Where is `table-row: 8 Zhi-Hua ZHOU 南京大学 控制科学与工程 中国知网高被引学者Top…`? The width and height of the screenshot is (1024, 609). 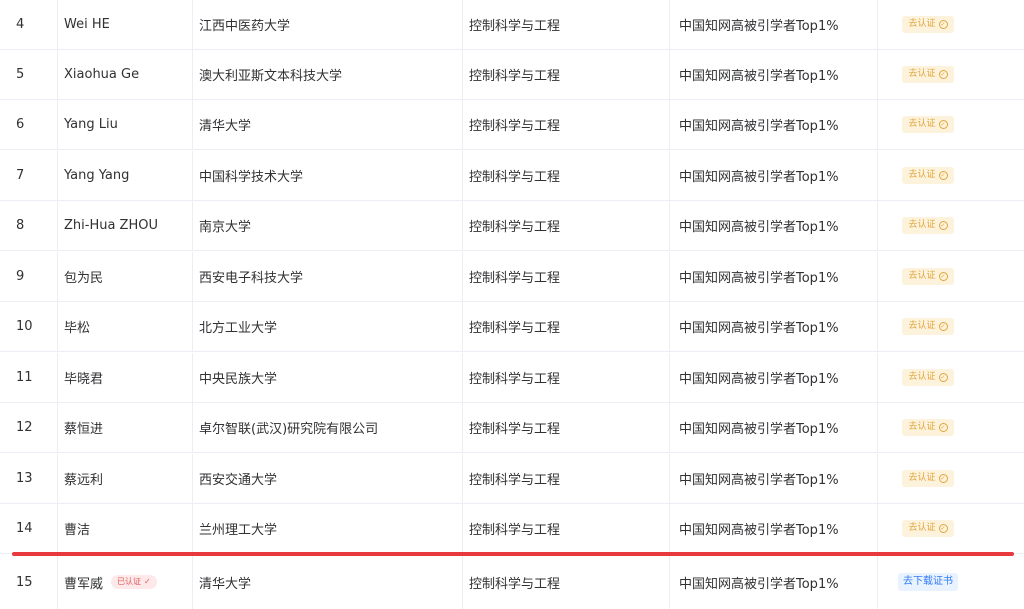 table-row: 8 Zhi-Hua ZHOU 南京大学 控制科学与工程 中国知网高被引学者Top… is located at coordinates (512, 226).